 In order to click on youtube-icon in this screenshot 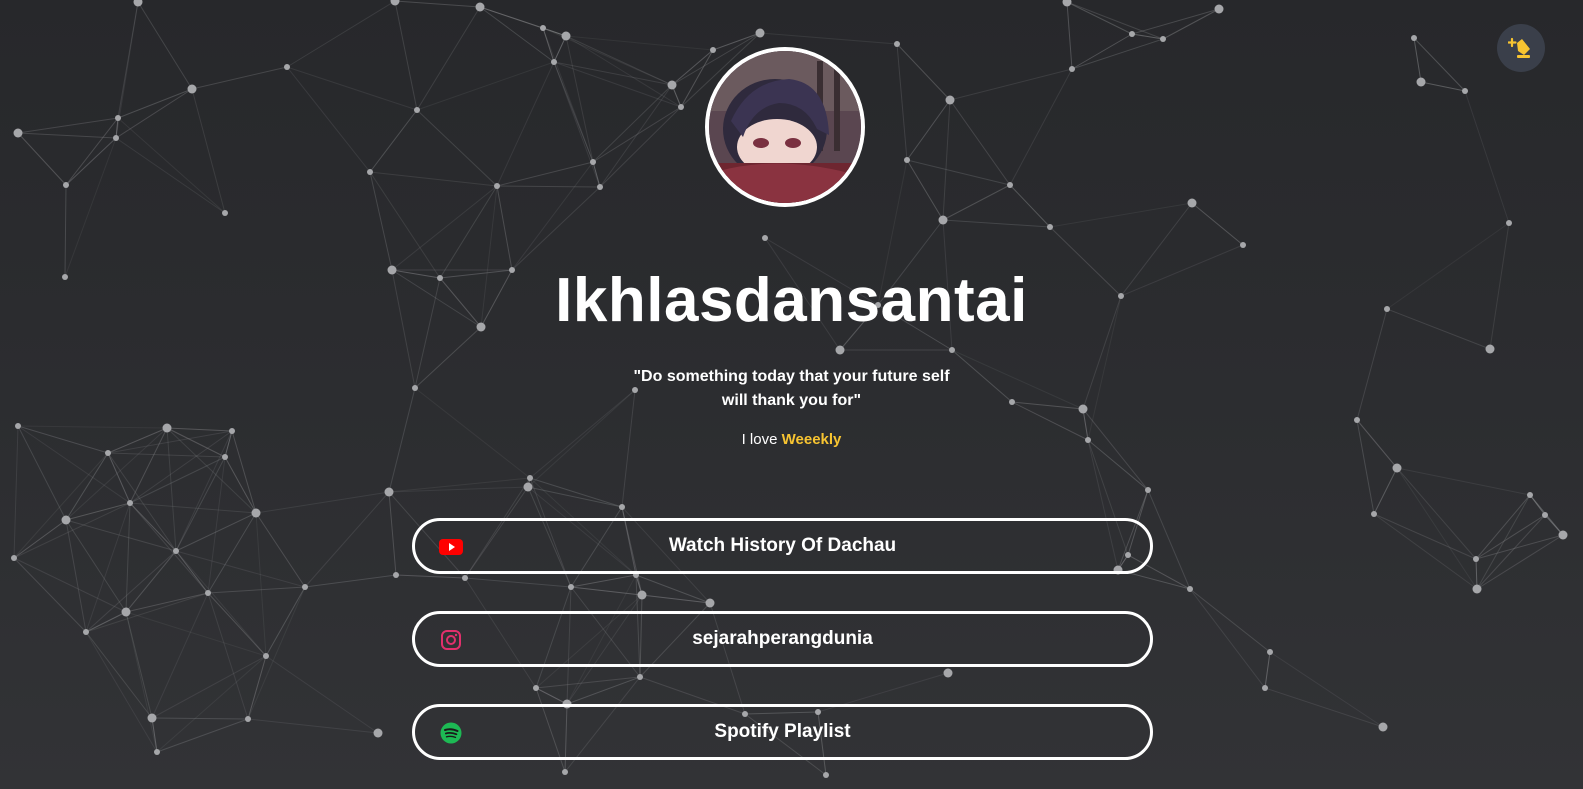, I will do `click(451, 547)`.